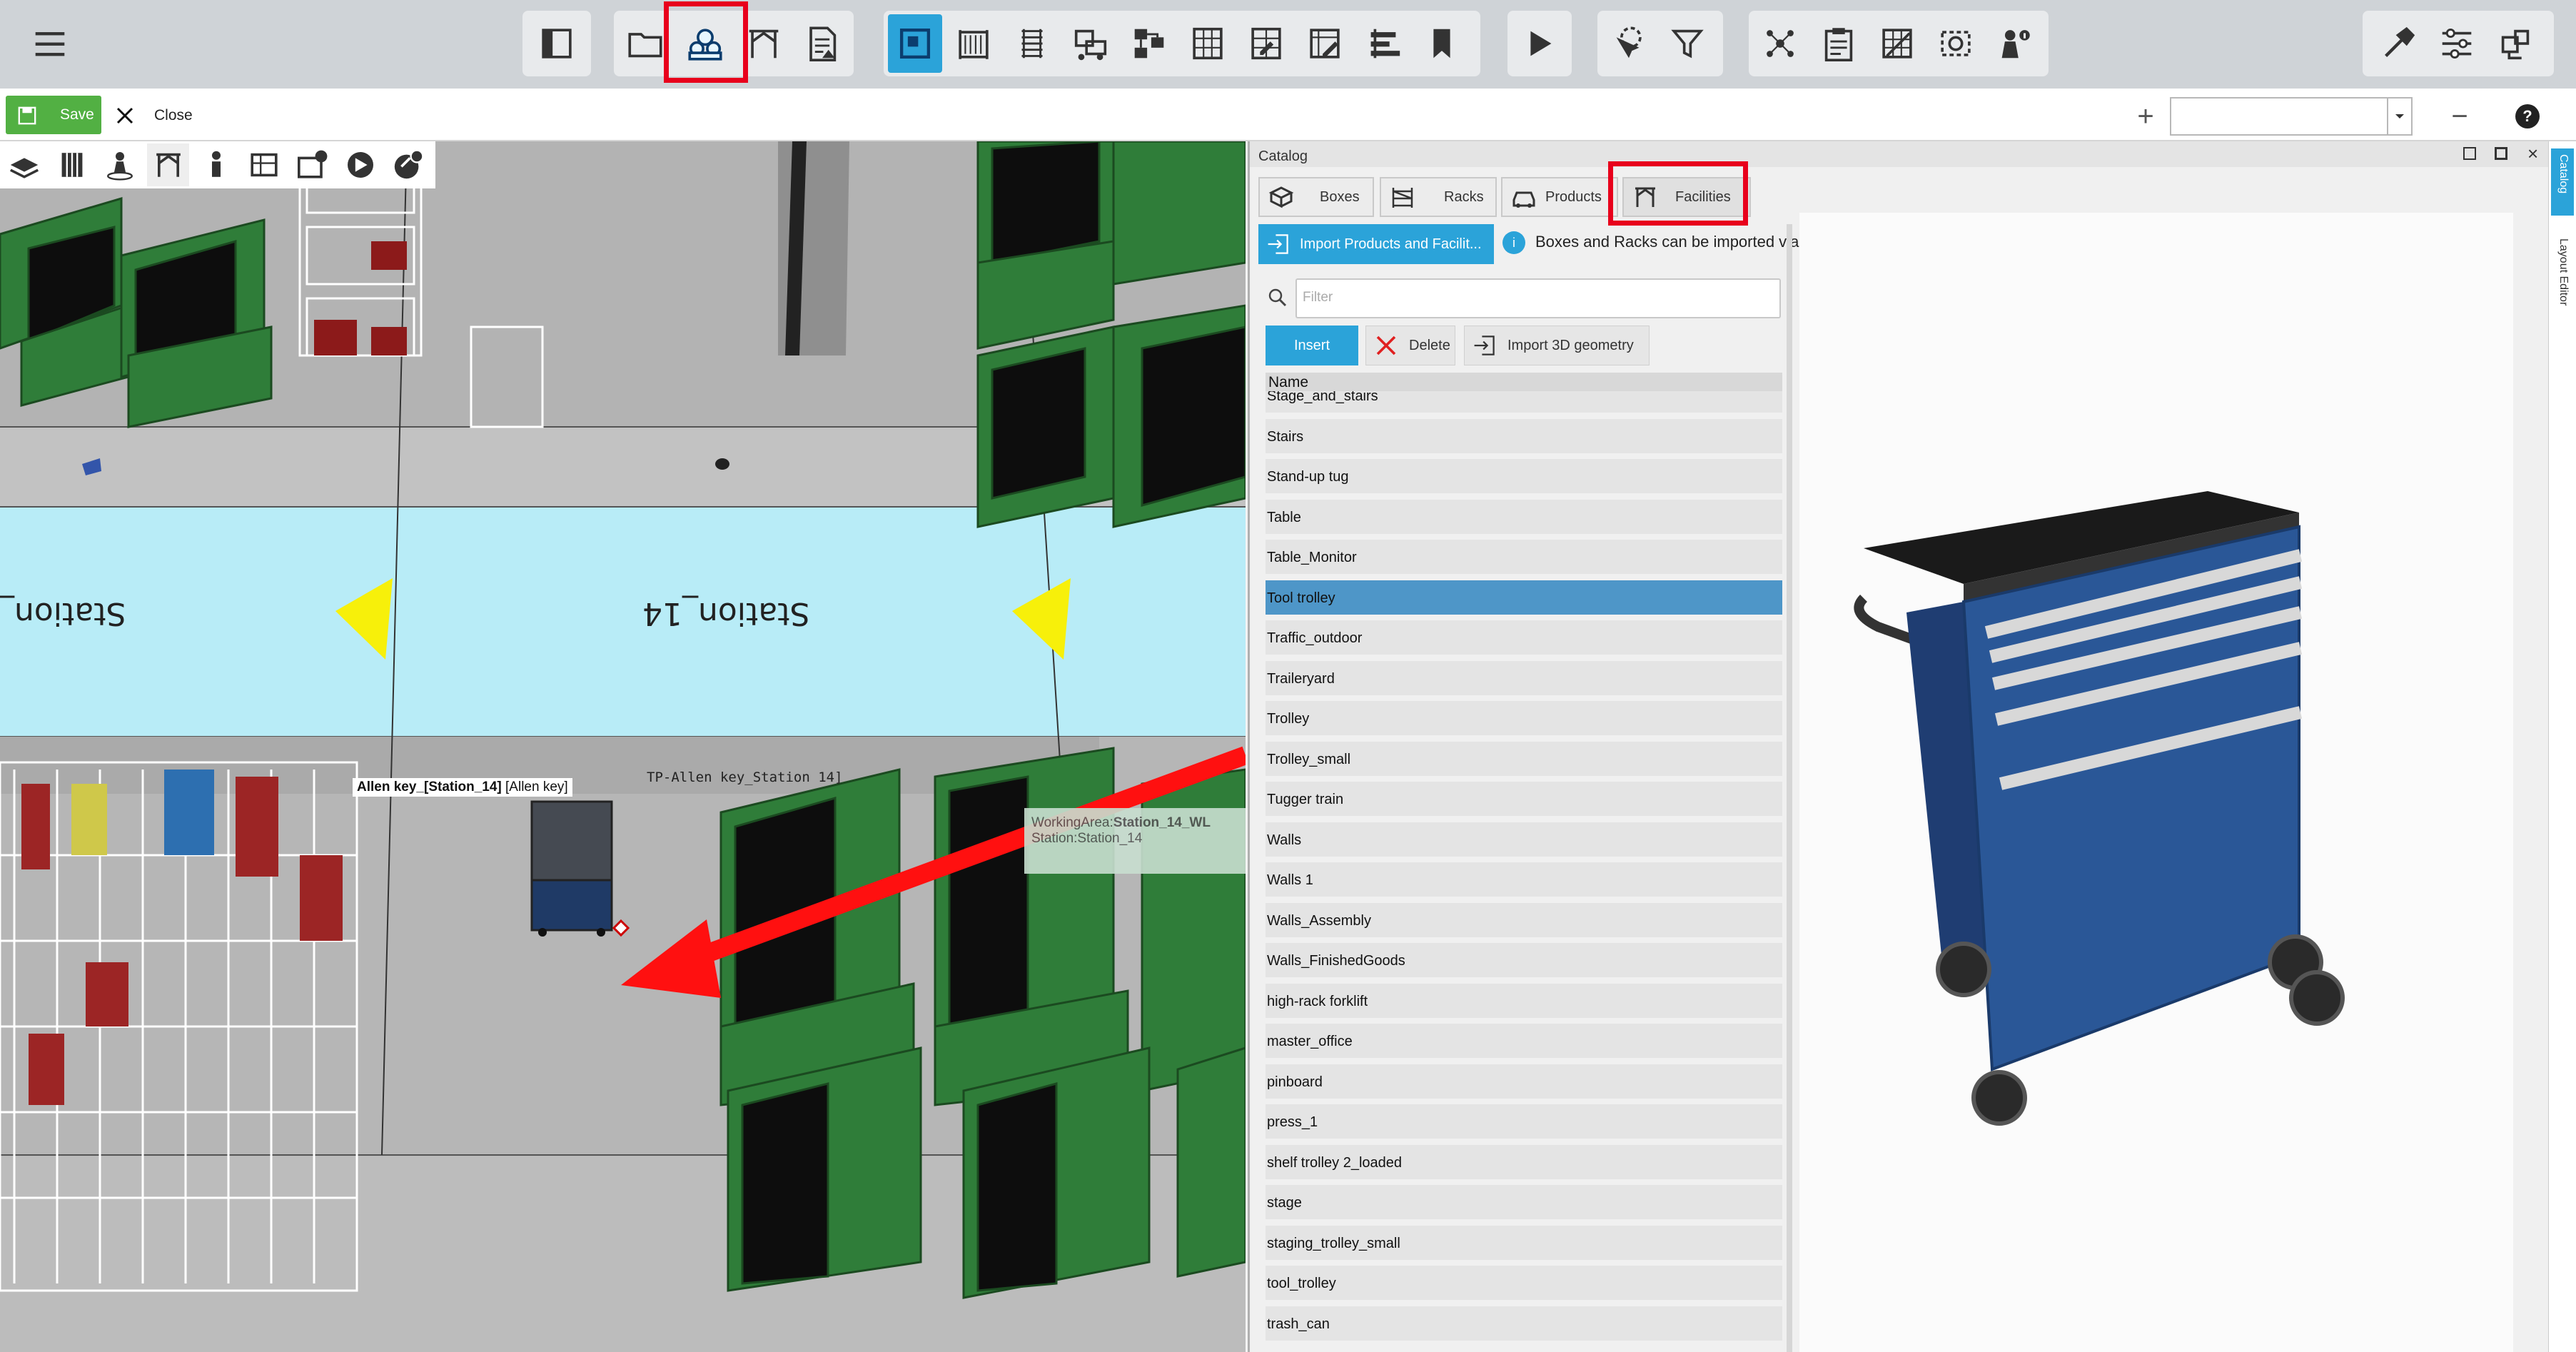  What do you see at coordinates (312, 164) in the screenshot?
I see `station-info-icon` at bounding box center [312, 164].